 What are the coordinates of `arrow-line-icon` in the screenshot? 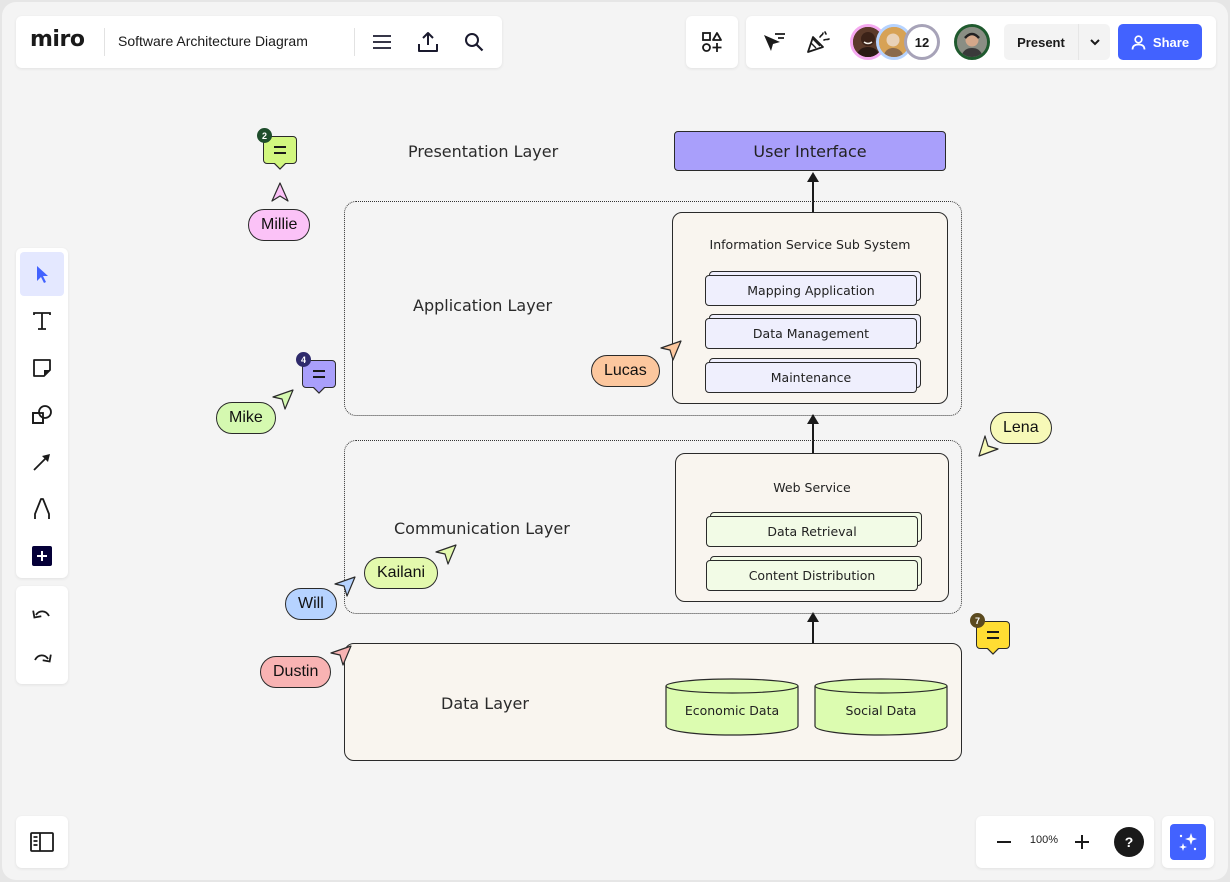 It's located at (41, 462).